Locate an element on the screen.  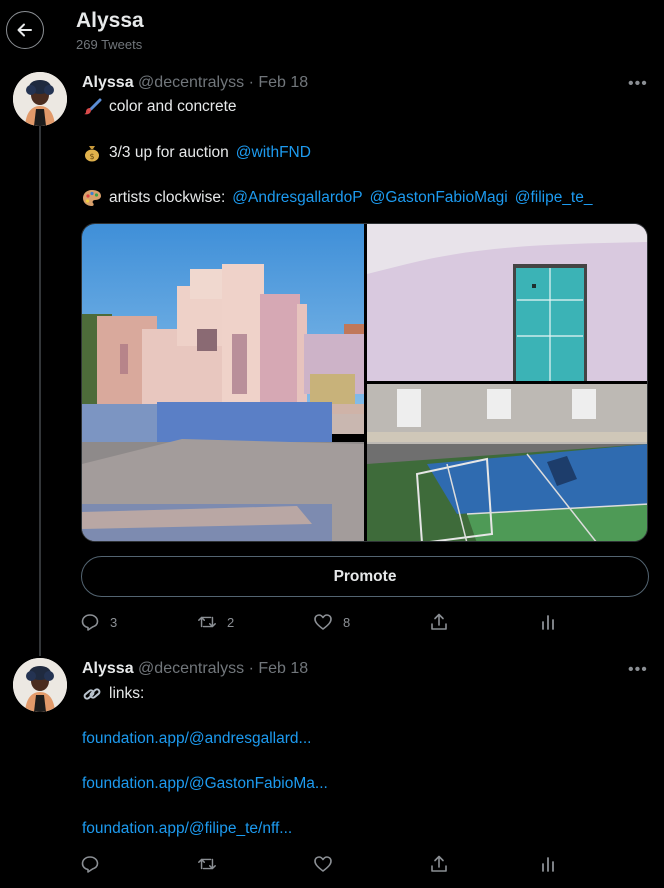
paintbrush-icon is located at coordinates (93, 106).